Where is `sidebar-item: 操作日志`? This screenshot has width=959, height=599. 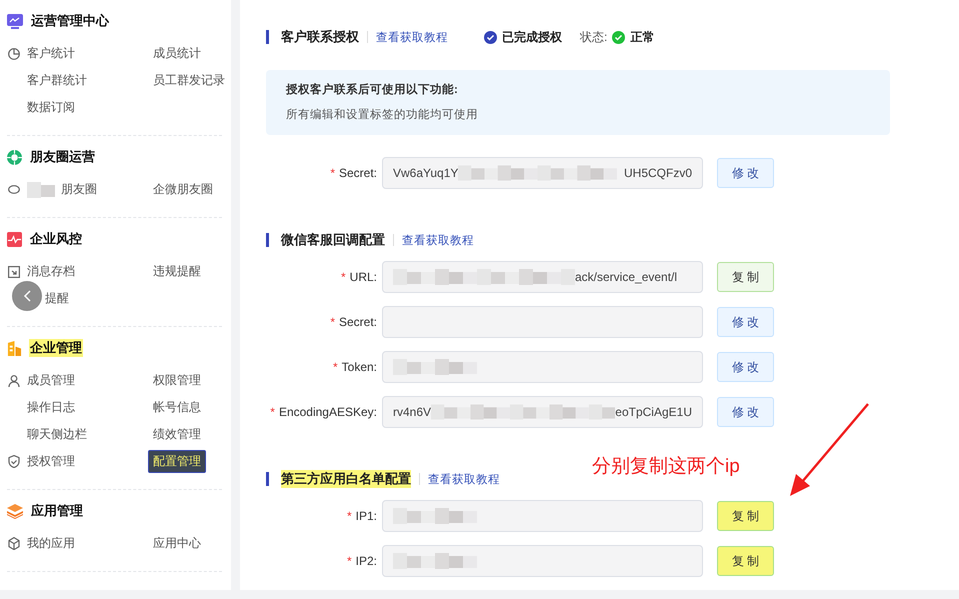
sidebar-item: 操作日志 is located at coordinates (51, 407).